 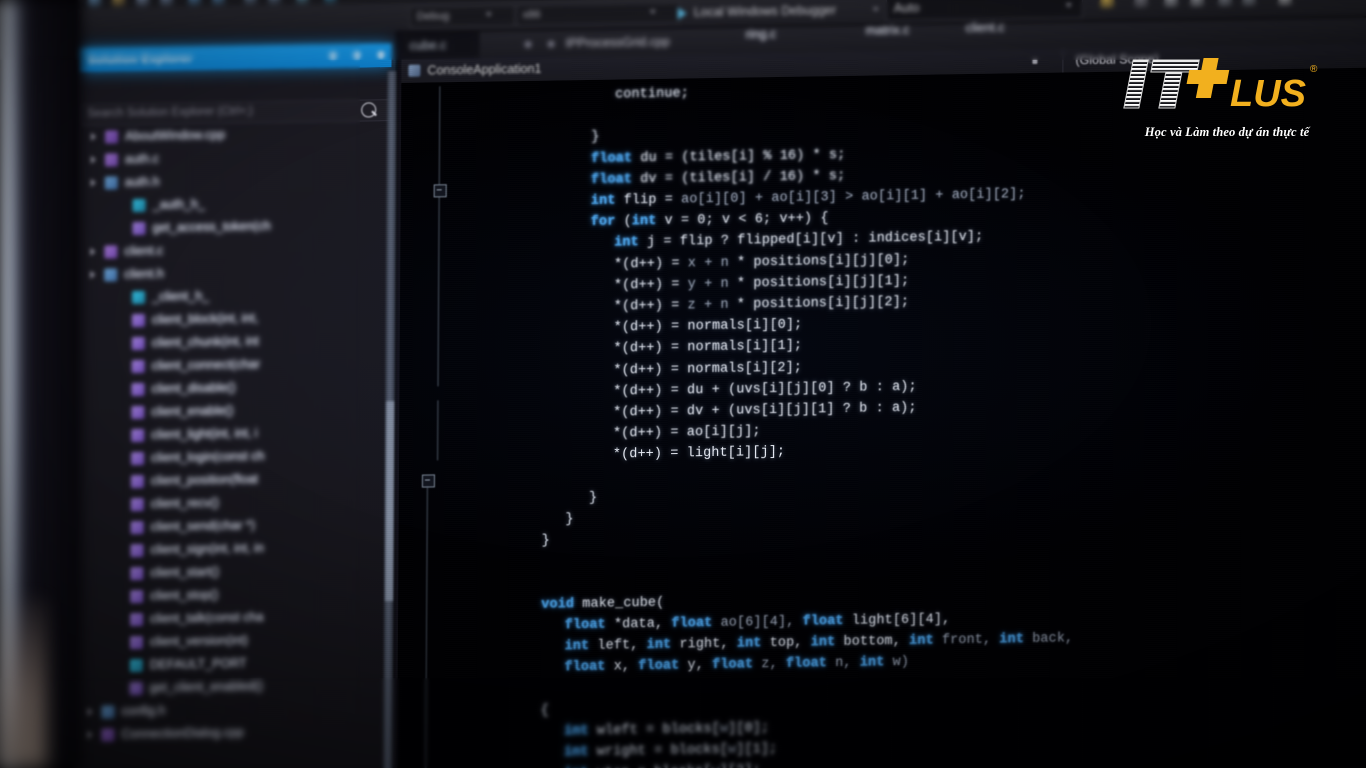 I want to click on code-token: *(d++) = dv + (uvs[i][j][1] ? b : a);, so click(x=765, y=410).